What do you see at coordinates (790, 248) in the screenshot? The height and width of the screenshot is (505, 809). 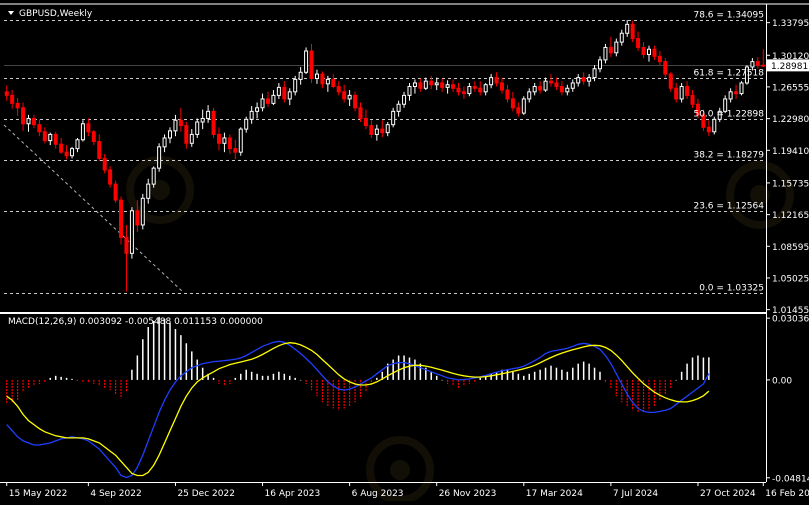 I see `y-tick-label: 1.08595` at bounding box center [790, 248].